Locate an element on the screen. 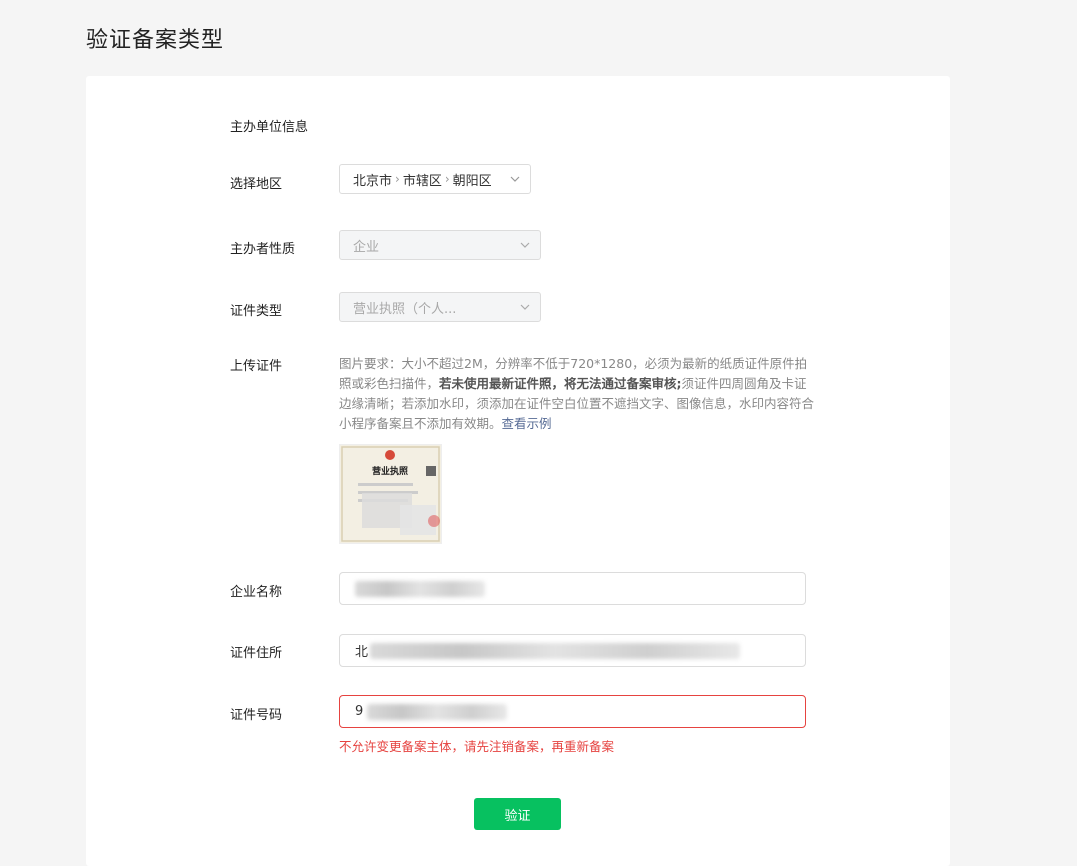 Image resolution: width=1077 pixels, height=866 pixels. region-city: 市辖区 is located at coordinates (422, 181).